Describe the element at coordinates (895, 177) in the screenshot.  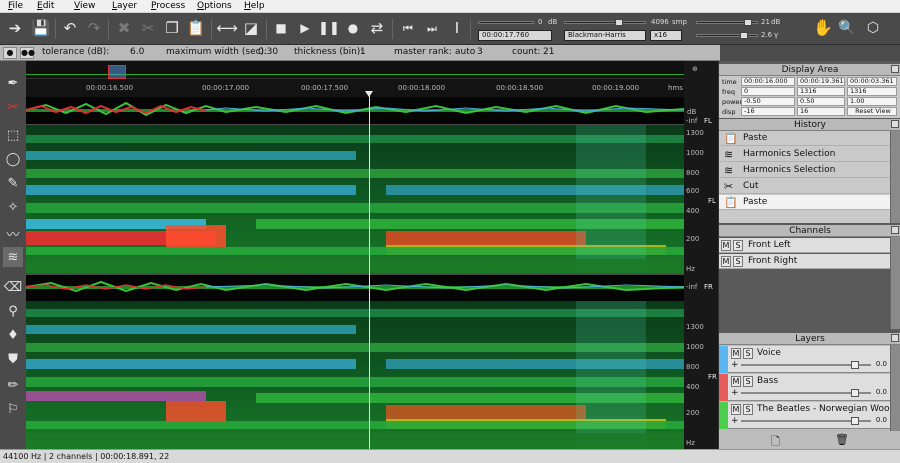
I see `history-scrollbar` at that location.